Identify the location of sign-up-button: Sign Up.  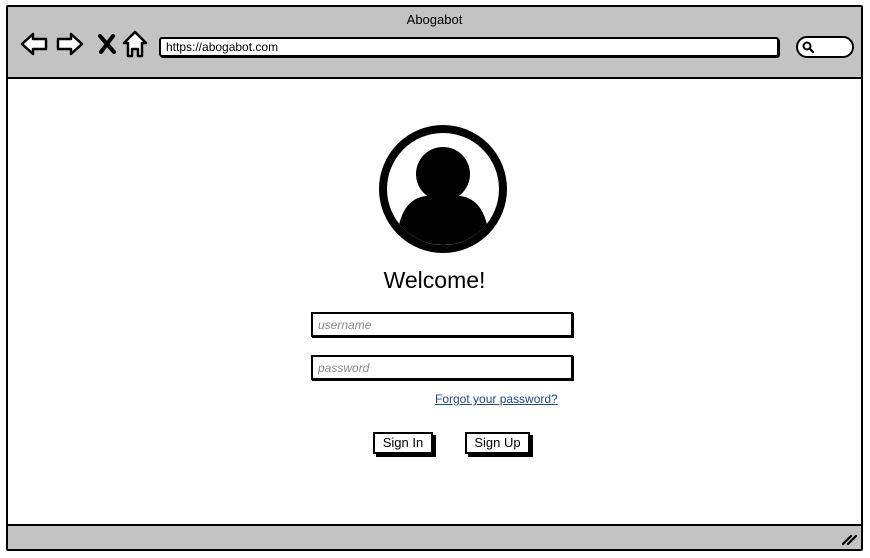
(497, 443).